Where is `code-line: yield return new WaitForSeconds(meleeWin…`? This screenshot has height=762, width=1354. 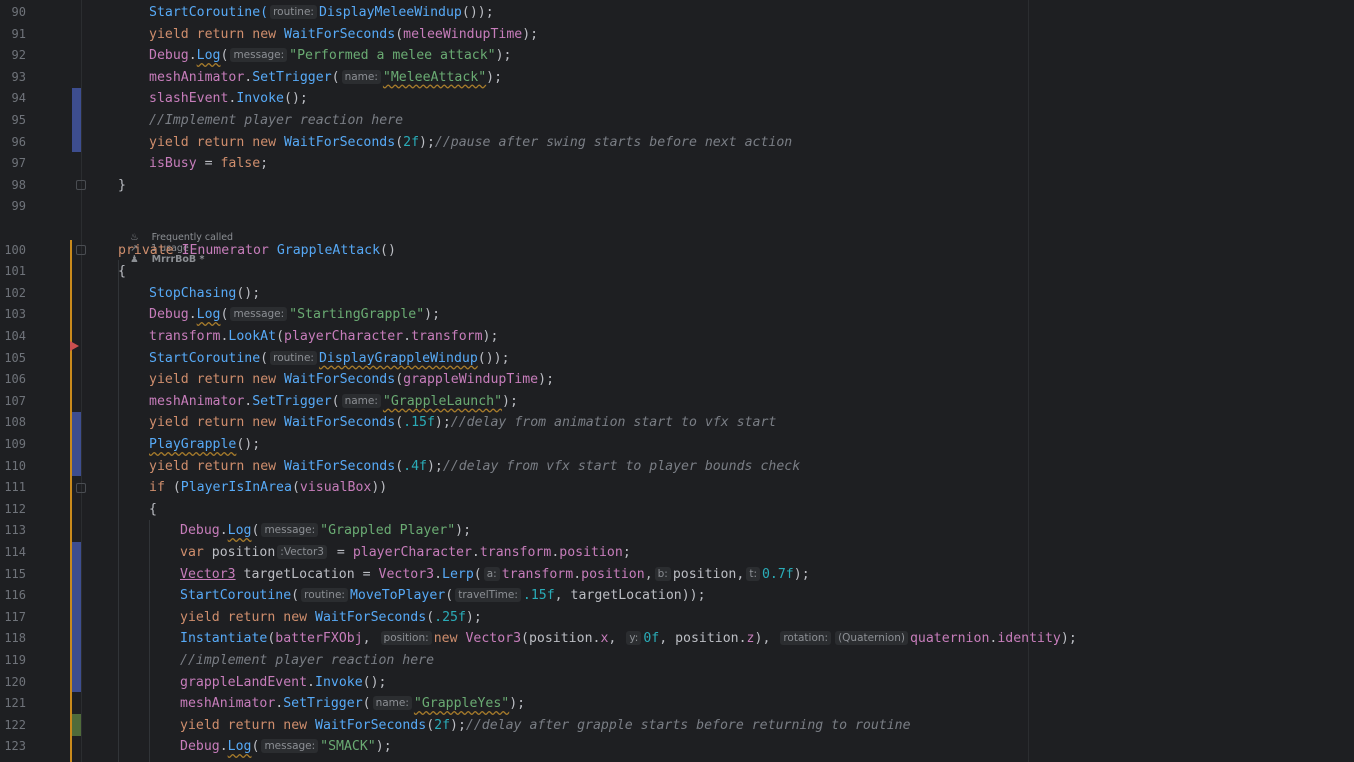 code-line: yield return new WaitForSeconds(meleeWin… is located at coordinates (328, 35).